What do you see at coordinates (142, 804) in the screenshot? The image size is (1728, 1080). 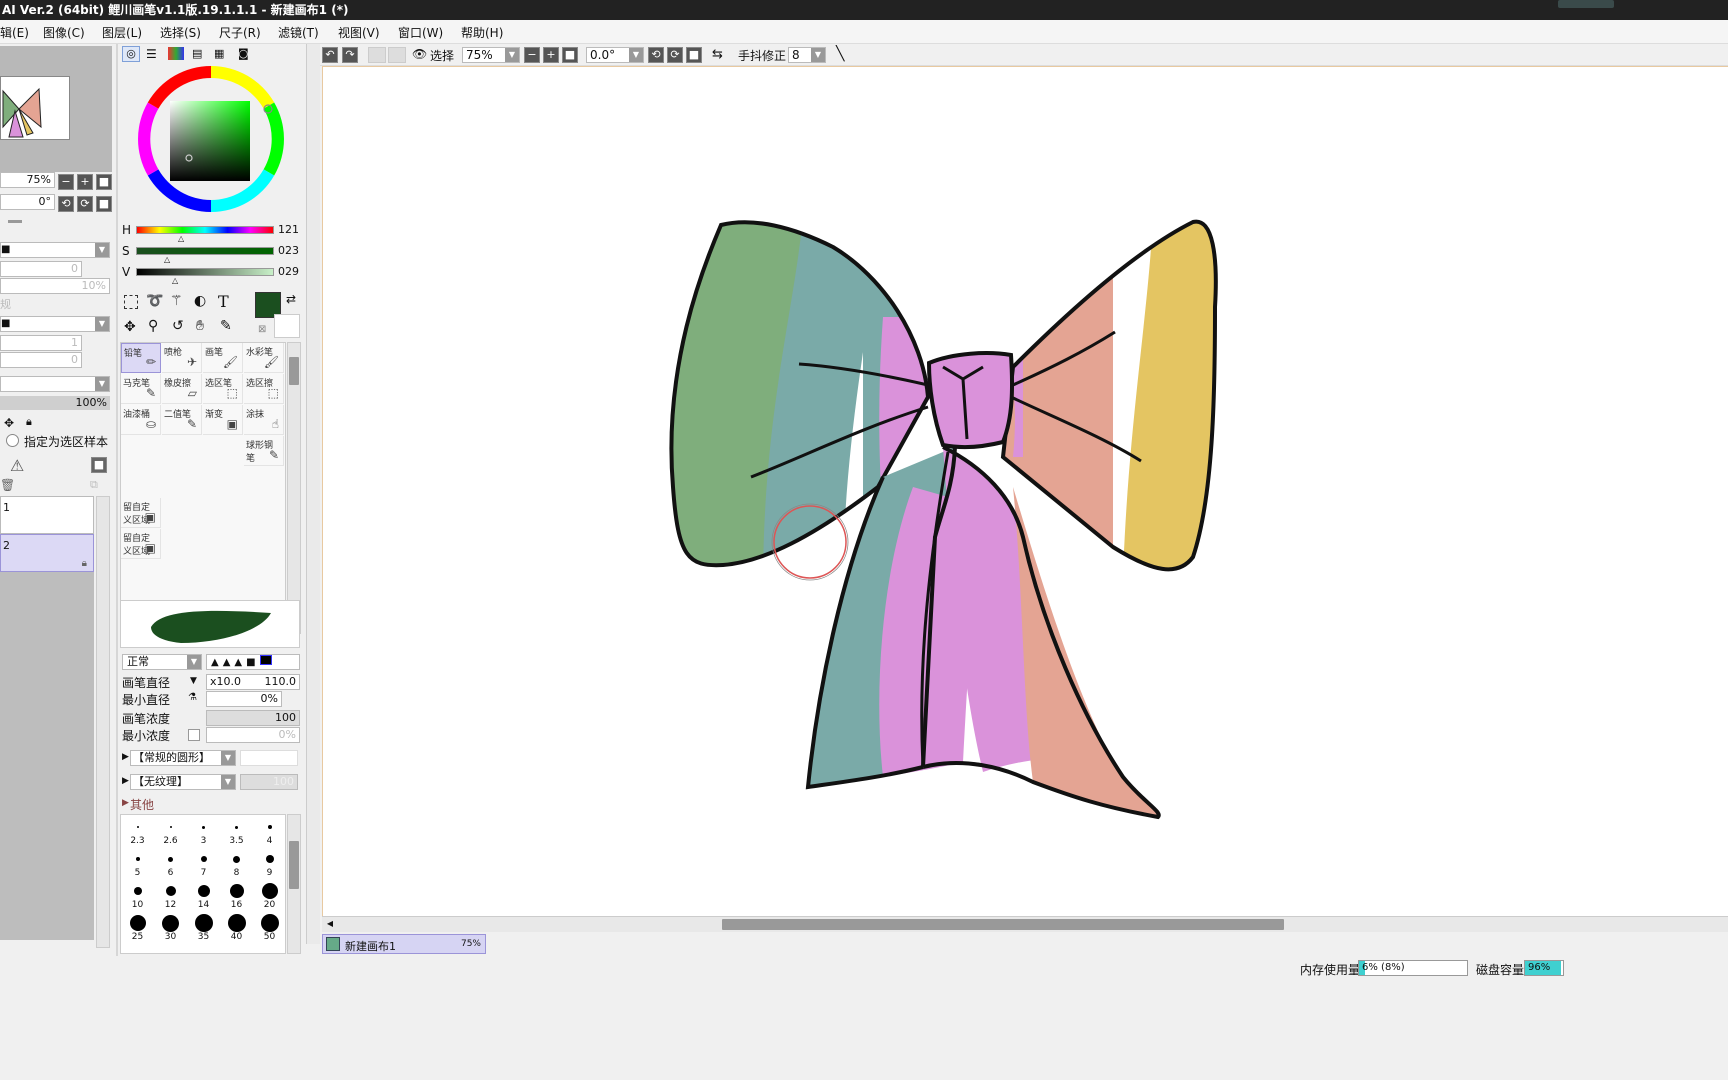 I see `other-label: 其他` at bounding box center [142, 804].